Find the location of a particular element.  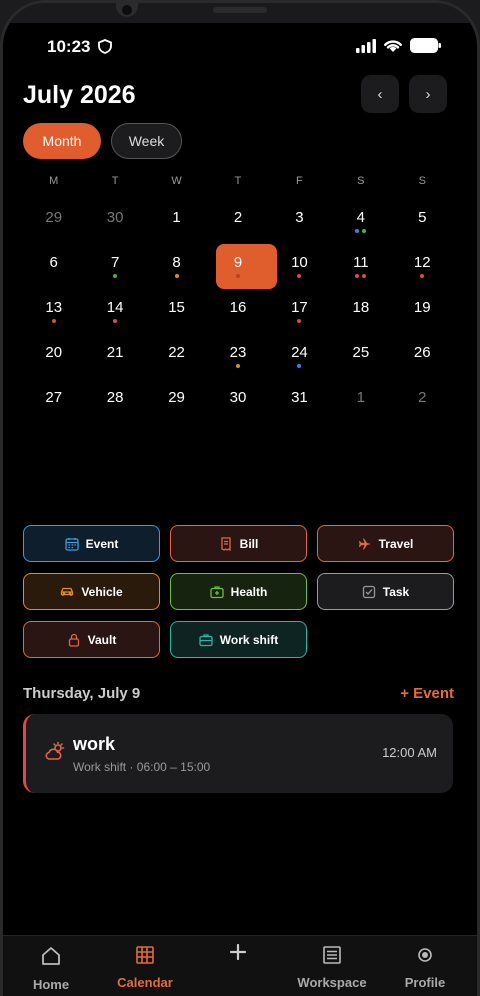

day-cell: 11 is located at coordinates (360, 266).